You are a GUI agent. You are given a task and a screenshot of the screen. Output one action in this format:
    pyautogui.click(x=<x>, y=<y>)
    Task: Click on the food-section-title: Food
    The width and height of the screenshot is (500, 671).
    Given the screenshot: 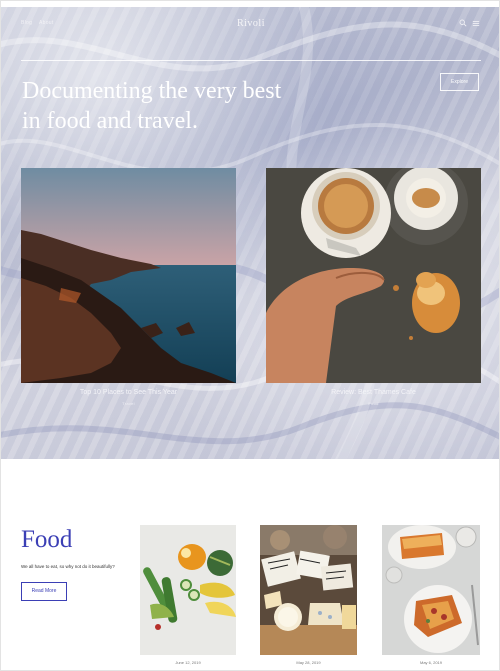 What is the action you would take?
    pyautogui.click(x=47, y=539)
    